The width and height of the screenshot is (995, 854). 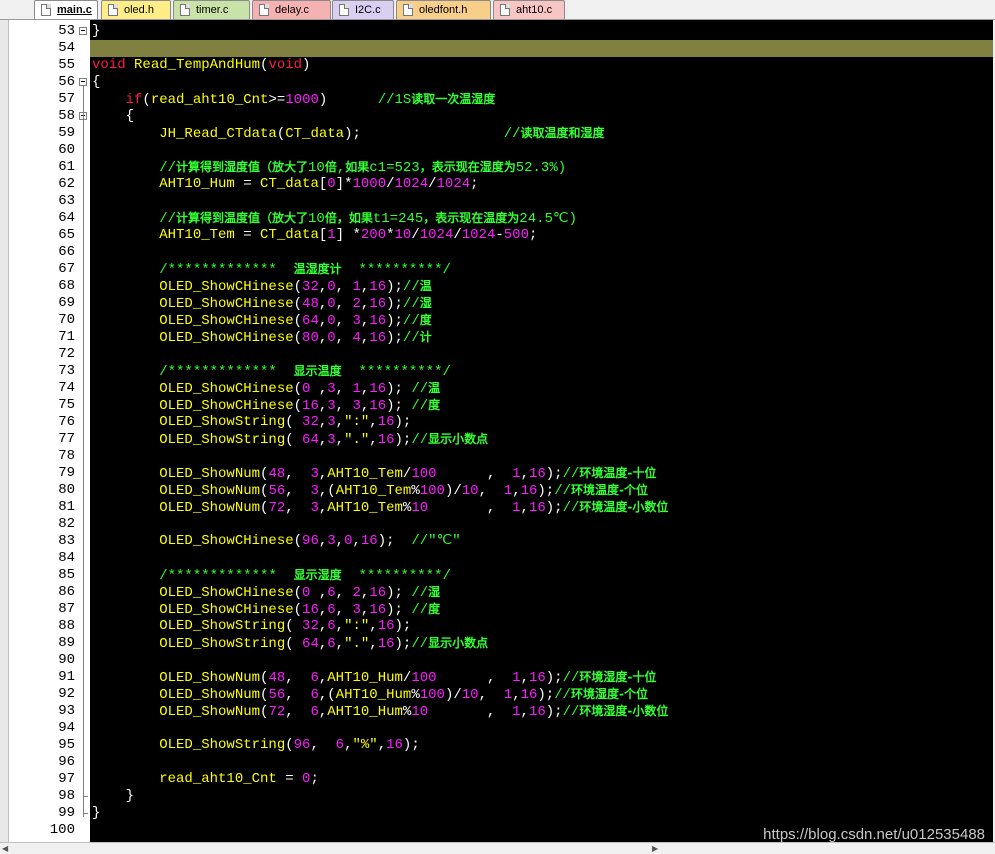 I want to click on code-token: 2, so click(x=356, y=593).